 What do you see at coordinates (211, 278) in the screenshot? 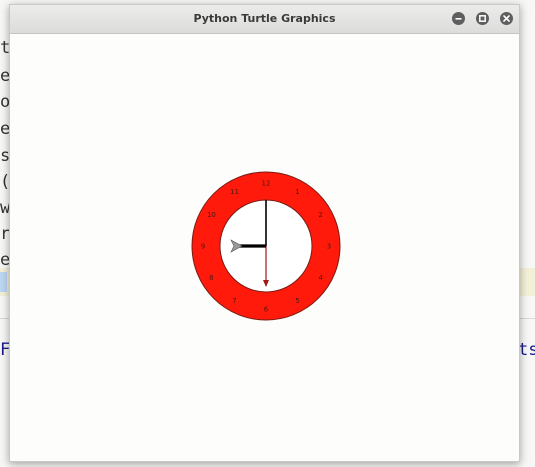
I see `clock-number-8: 8` at bounding box center [211, 278].